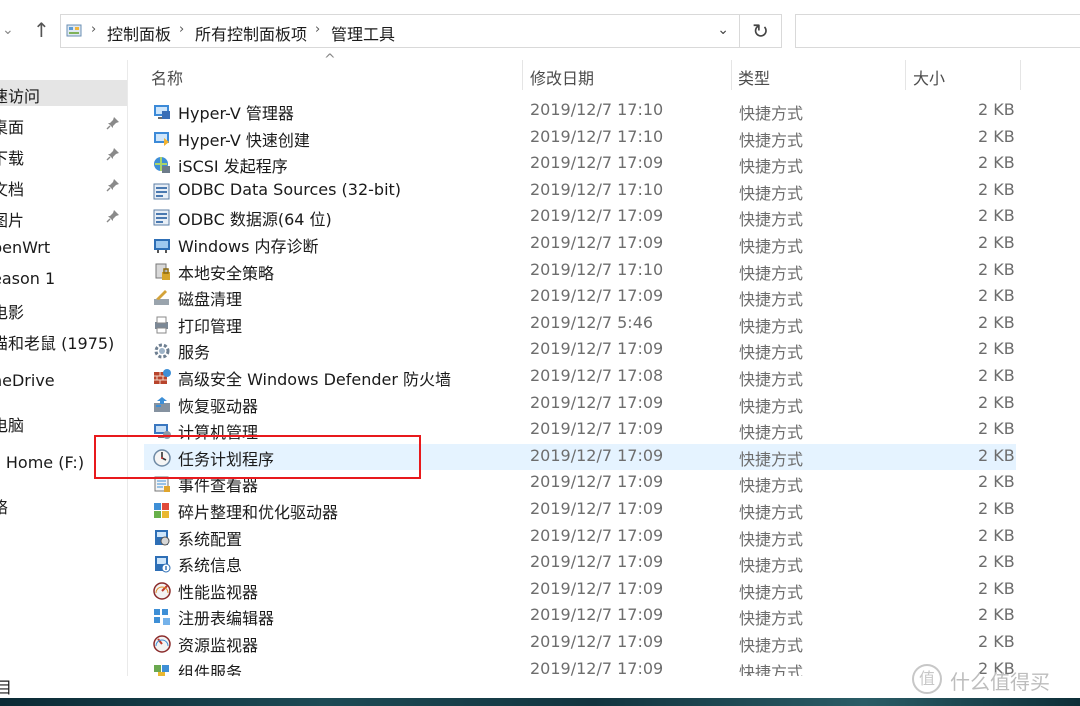  I want to click on column-header-size: 大小, so click(929, 77).